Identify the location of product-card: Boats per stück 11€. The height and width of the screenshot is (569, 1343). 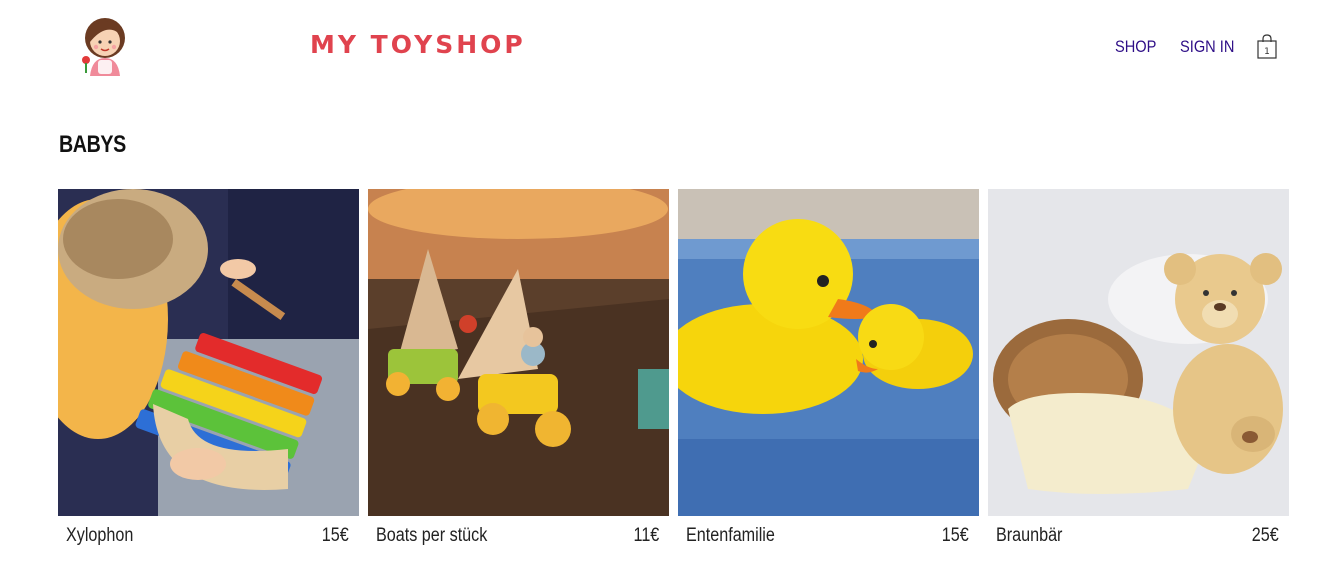
(518, 374).